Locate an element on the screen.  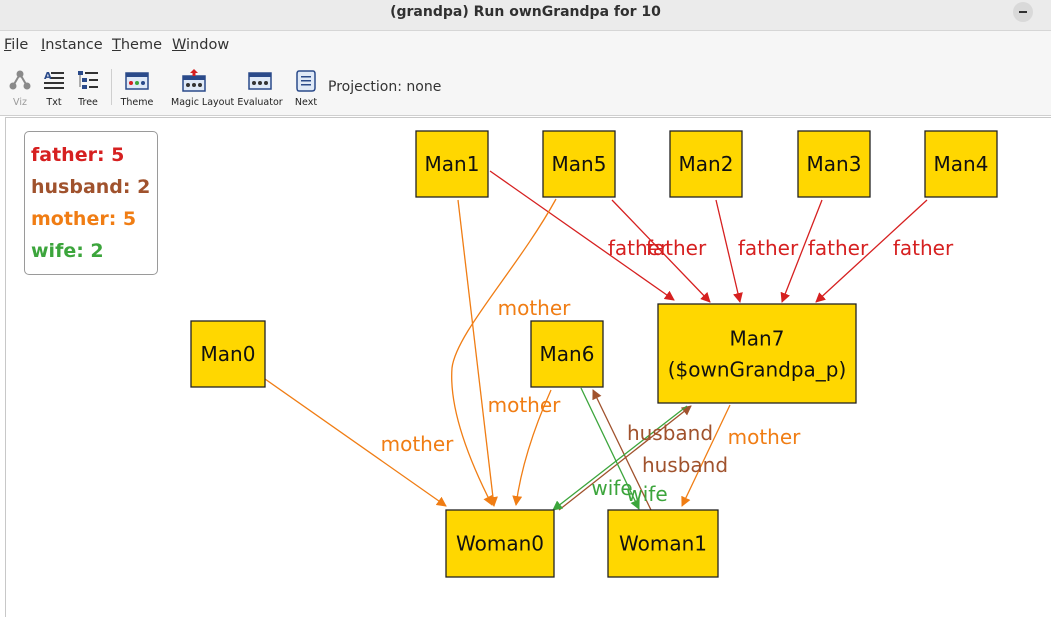
node-man2: Man2 is located at coordinates (706, 164).